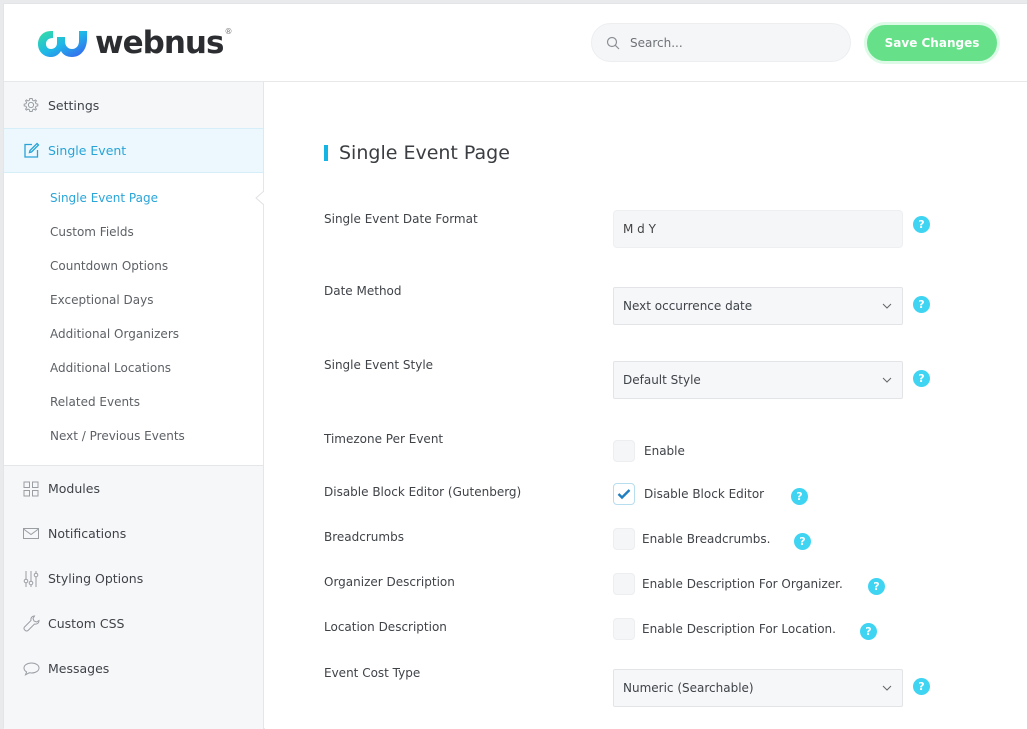 The image size is (1027, 729). What do you see at coordinates (364, 537) in the screenshot?
I see `field-label: Breadcrumbs` at bounding box center [364, 537].